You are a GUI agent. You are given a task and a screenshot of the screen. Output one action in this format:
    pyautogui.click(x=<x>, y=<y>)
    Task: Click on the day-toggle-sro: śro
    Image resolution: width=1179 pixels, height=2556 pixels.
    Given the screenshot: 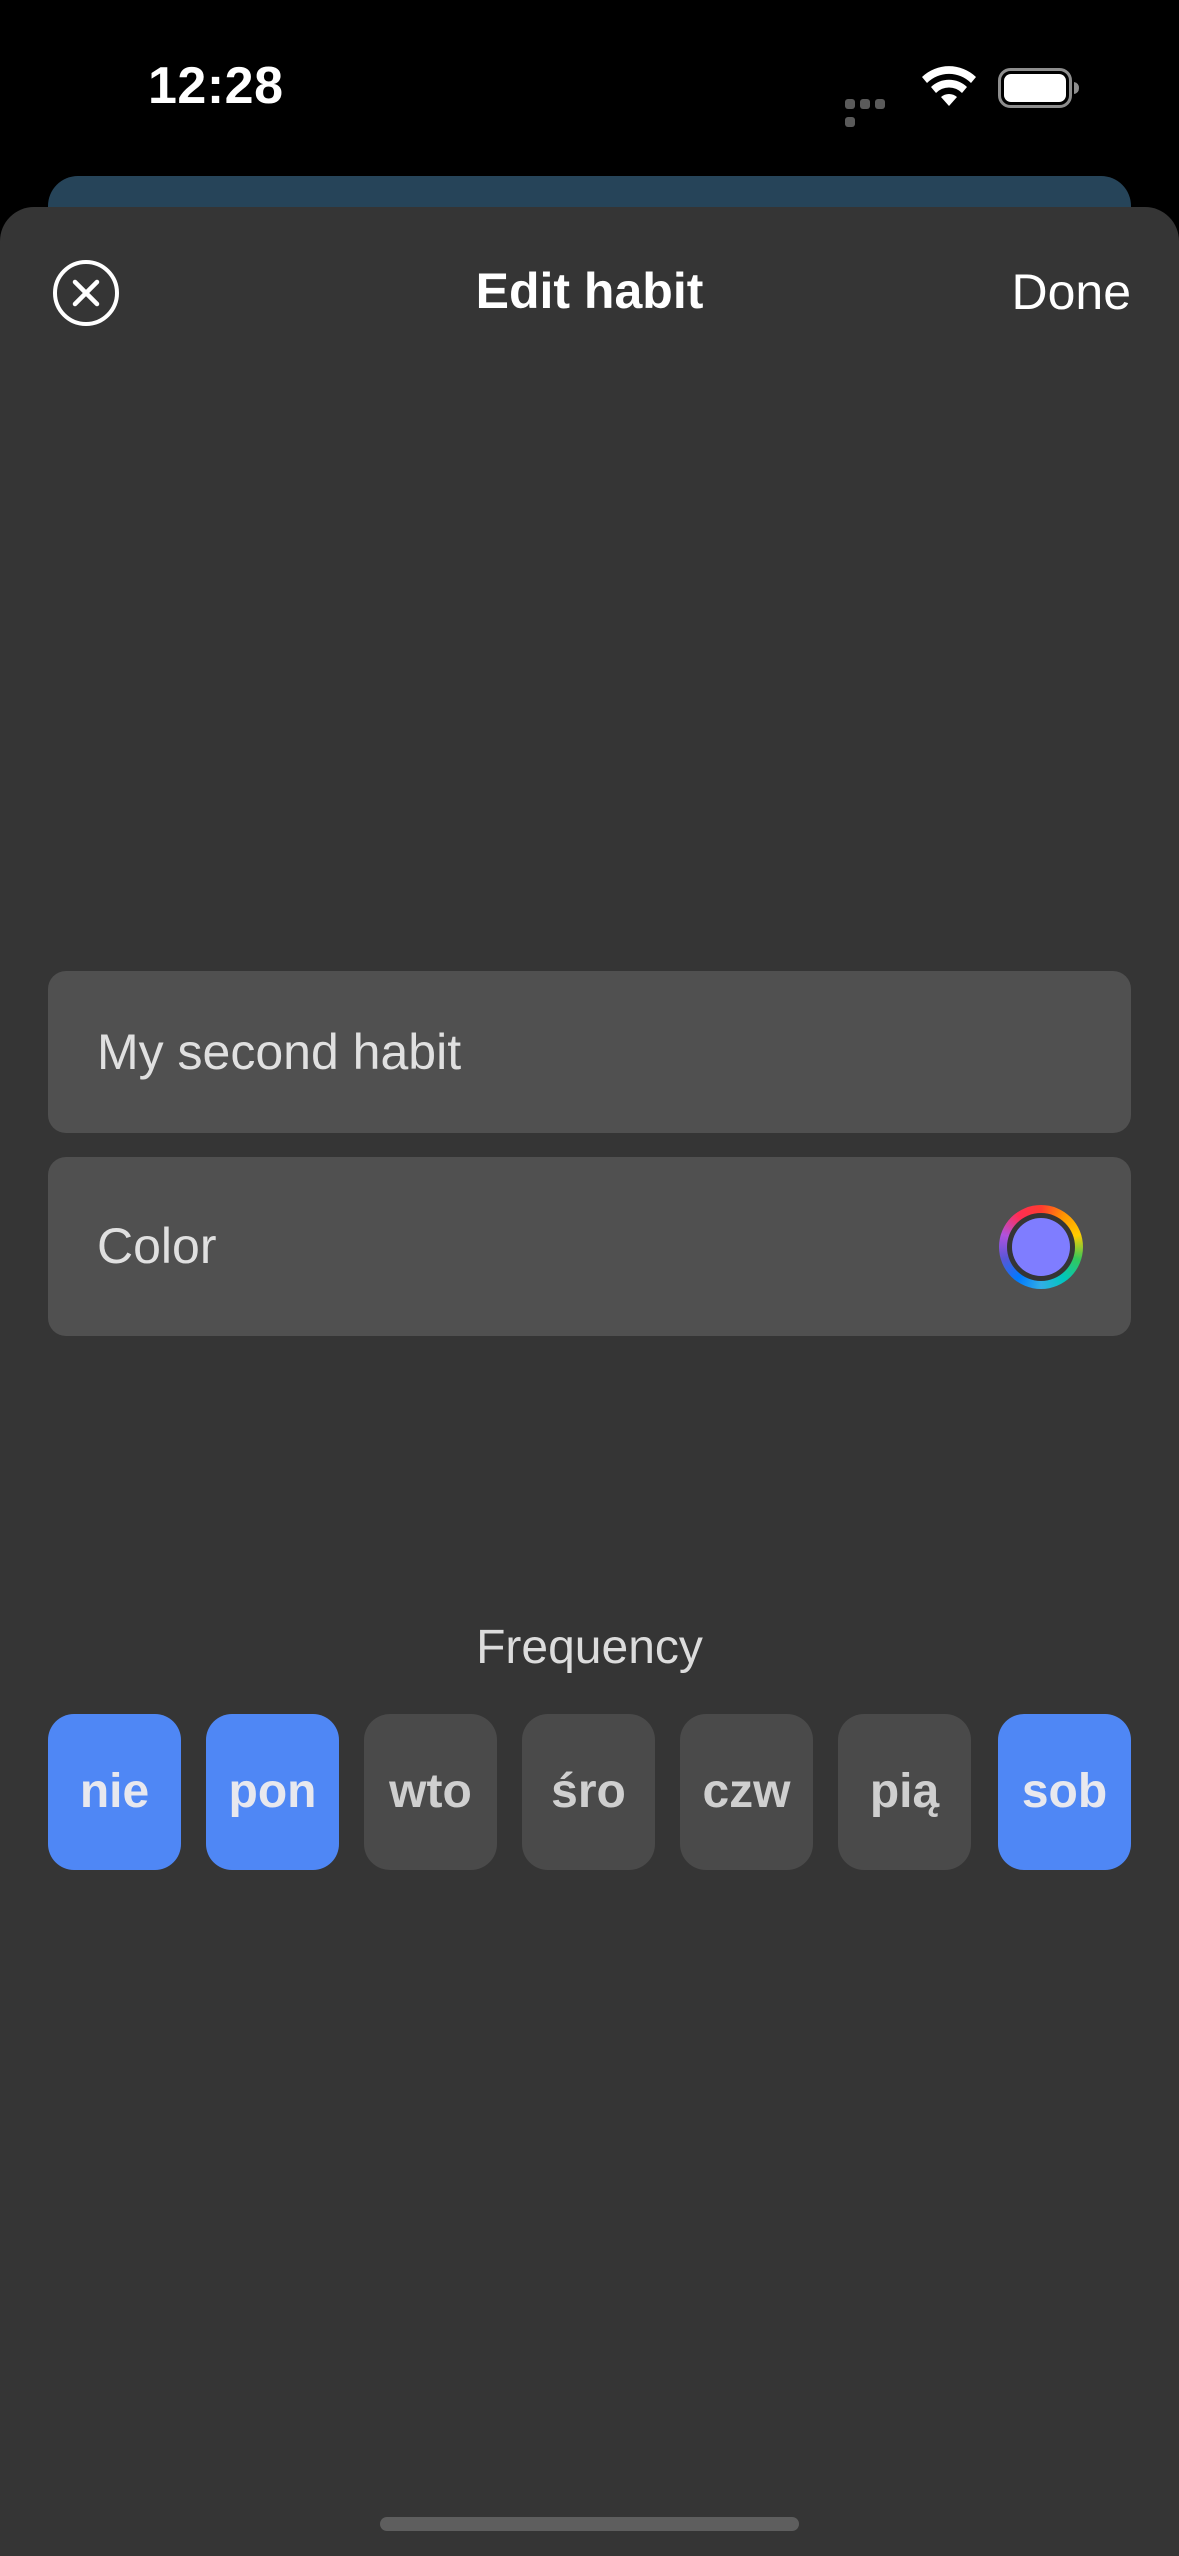 What is the action you would take?
    pyautogui.click(x=588, y=1792)
    